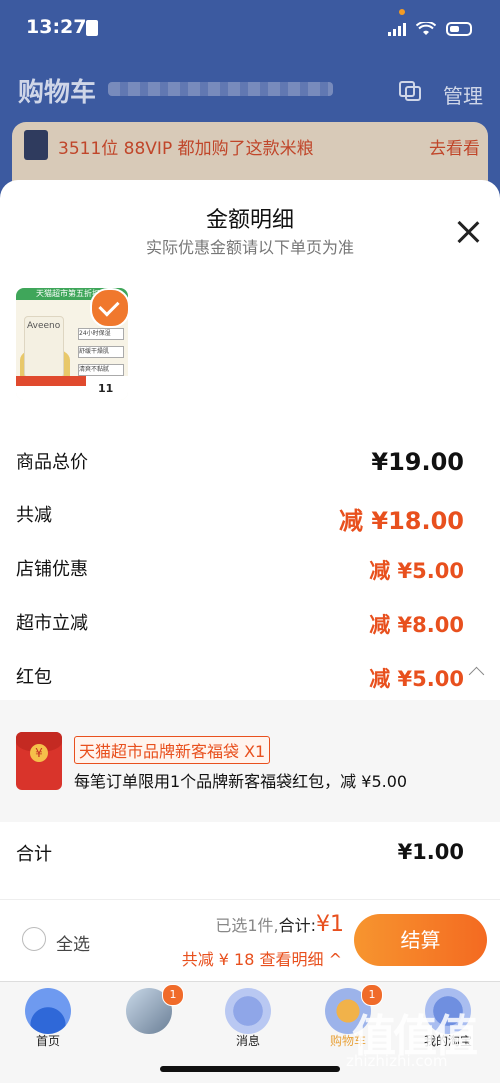  What do you see at coordinates (250, 624) in the screenshot?
I see `row-supermarket-discount: 超市立减 减 ¥8.00` at bounding box center [250, 624].